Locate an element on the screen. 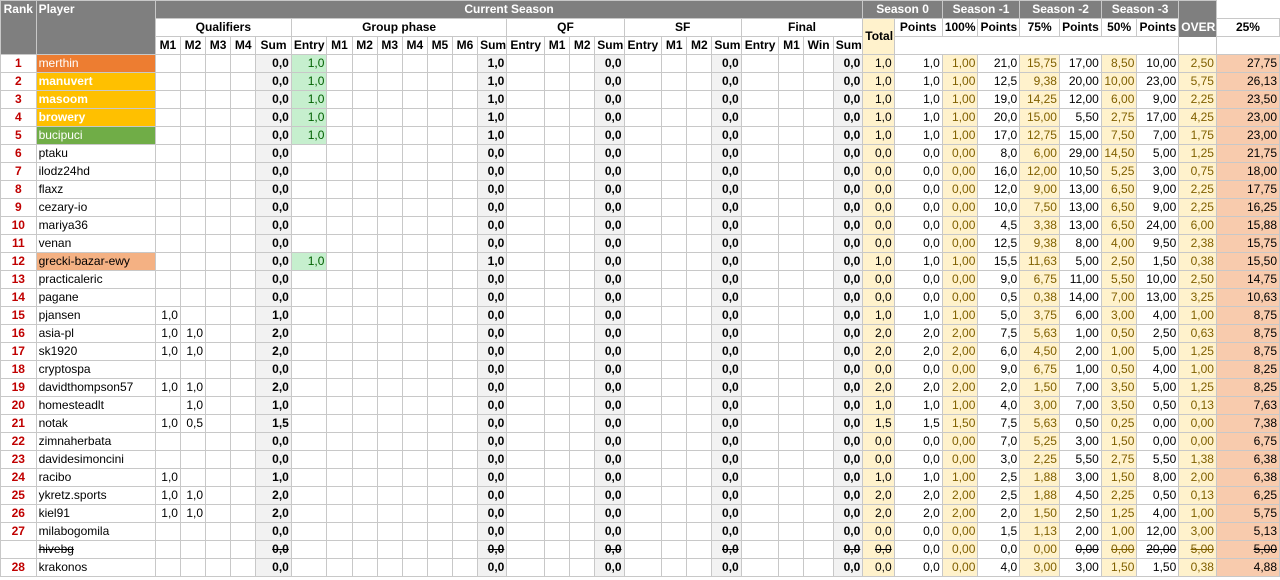  season-weighted-cell: 1,00 is located at coordinates (1119, 531).